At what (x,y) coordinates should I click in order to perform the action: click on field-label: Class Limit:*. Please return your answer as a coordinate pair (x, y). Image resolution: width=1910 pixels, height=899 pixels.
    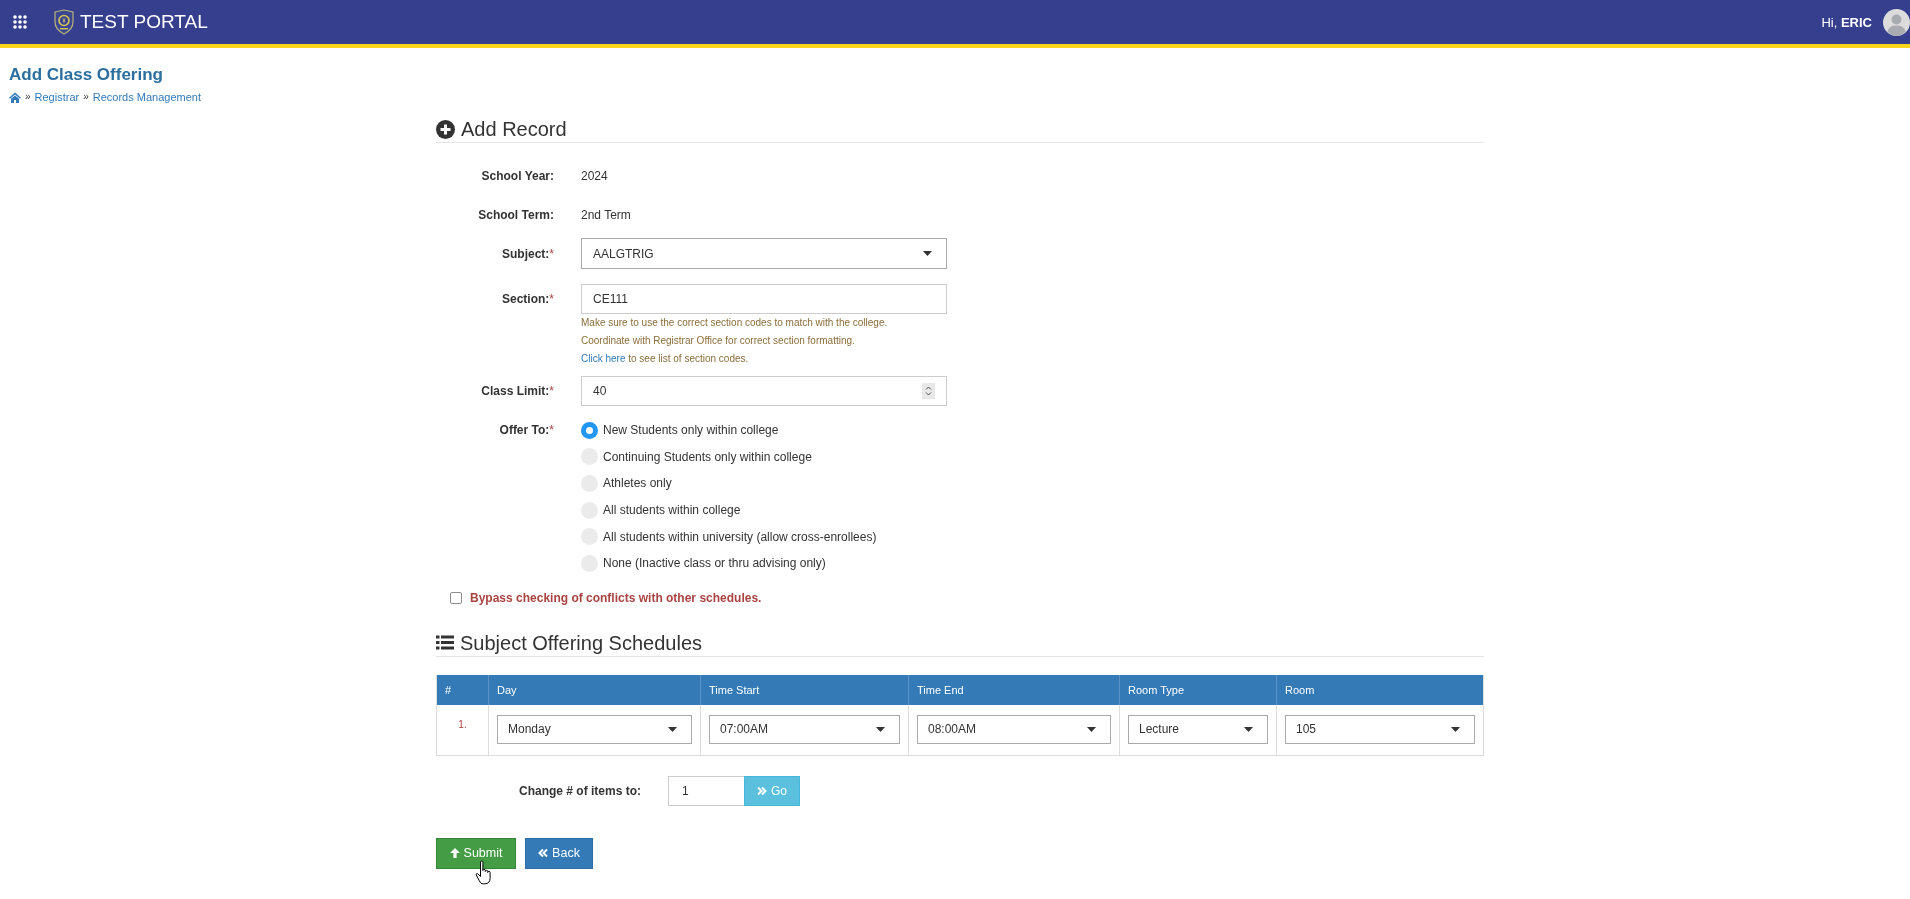
    Looking at the image, I should click on (517, 391).